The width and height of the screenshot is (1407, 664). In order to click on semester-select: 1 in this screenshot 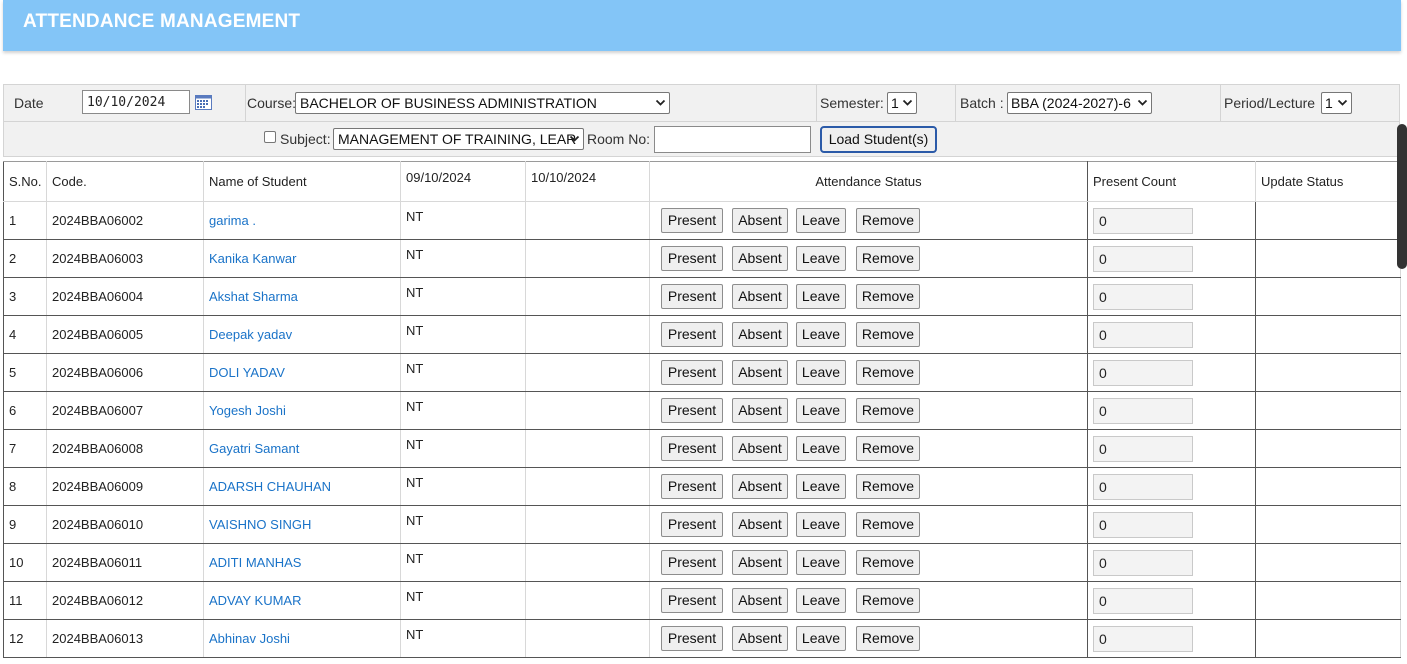, I will do `click(902, 103)`.